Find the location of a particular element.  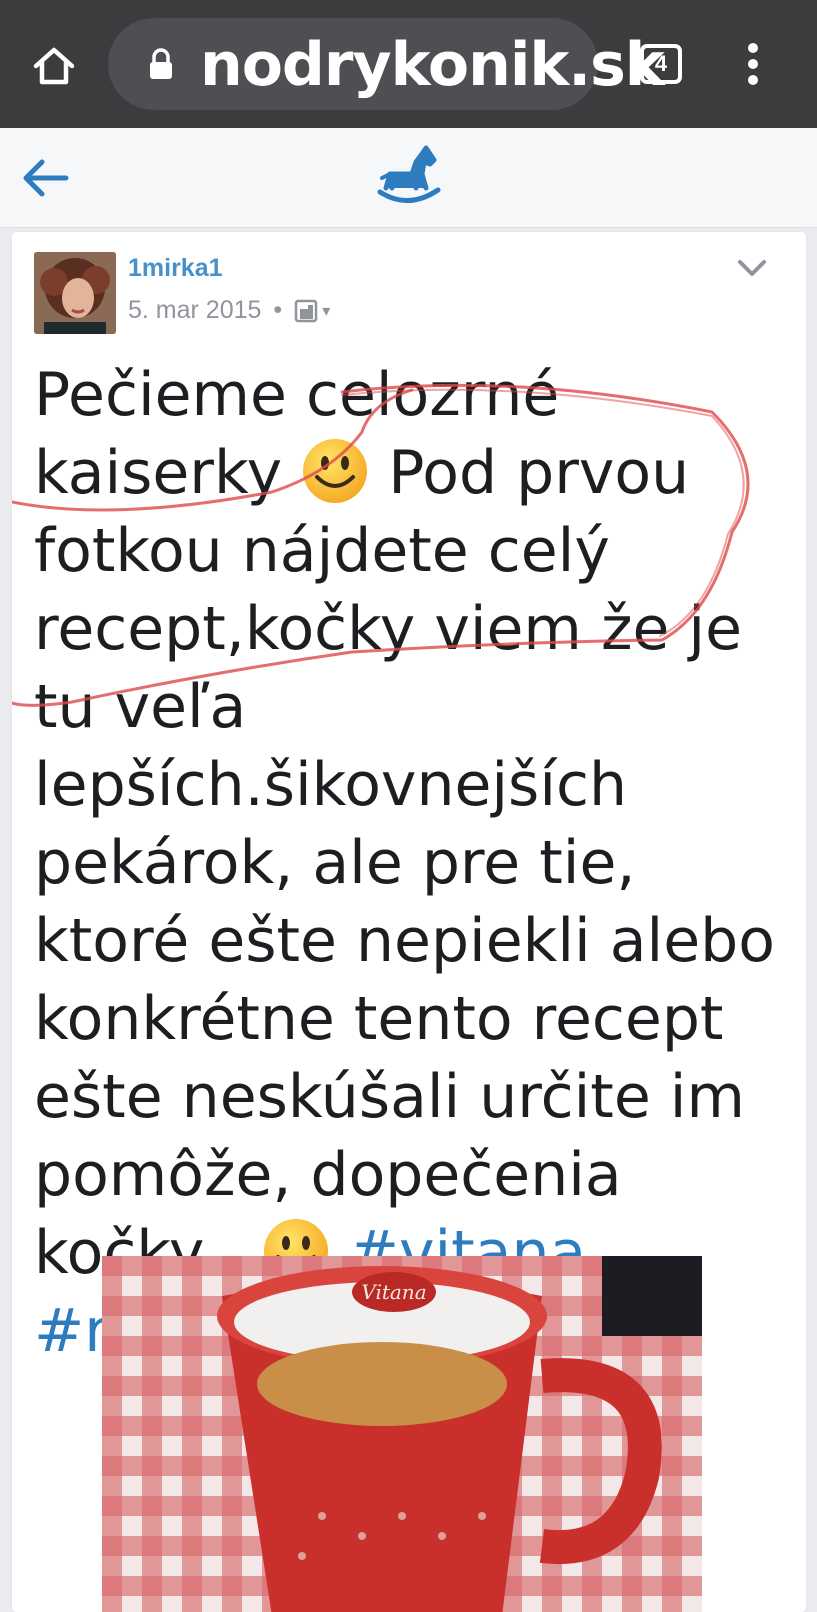

post-date: 5. mar 2015 is located at coordinates (194, 310).